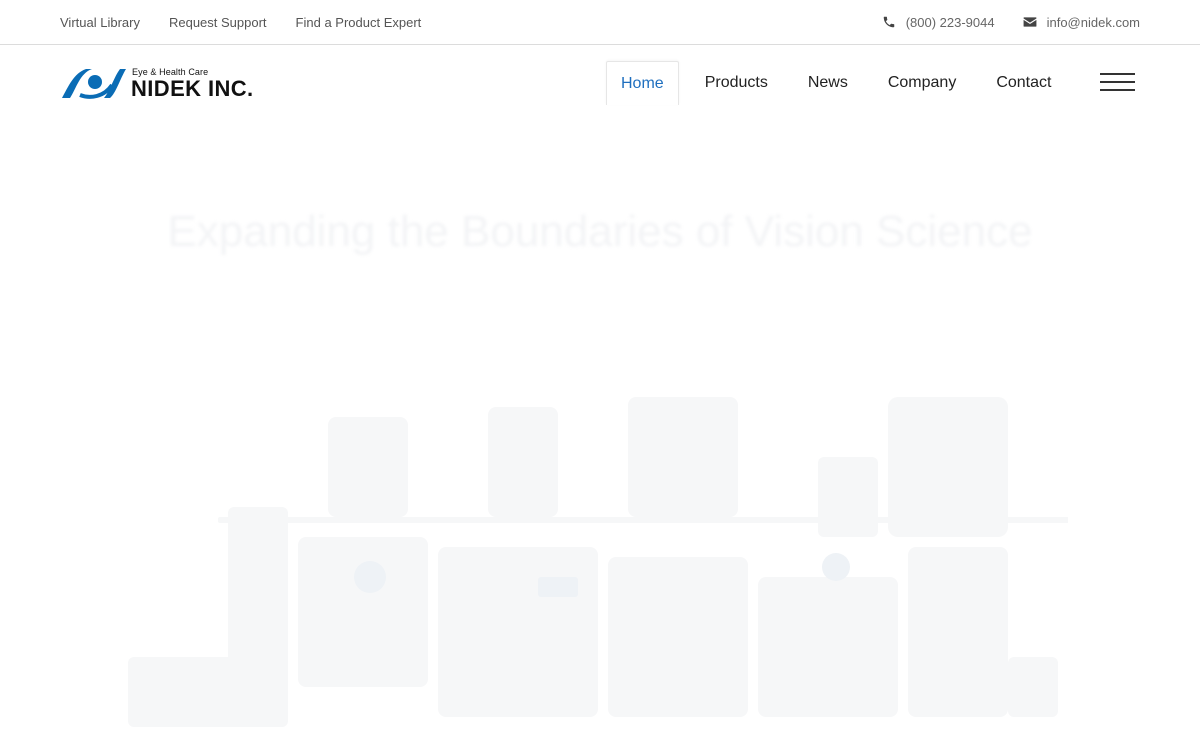 The width and height of the screenshot is (1200, 750). I want to click on primary-nav: Home Products News Company Contact, so click(838, 83).